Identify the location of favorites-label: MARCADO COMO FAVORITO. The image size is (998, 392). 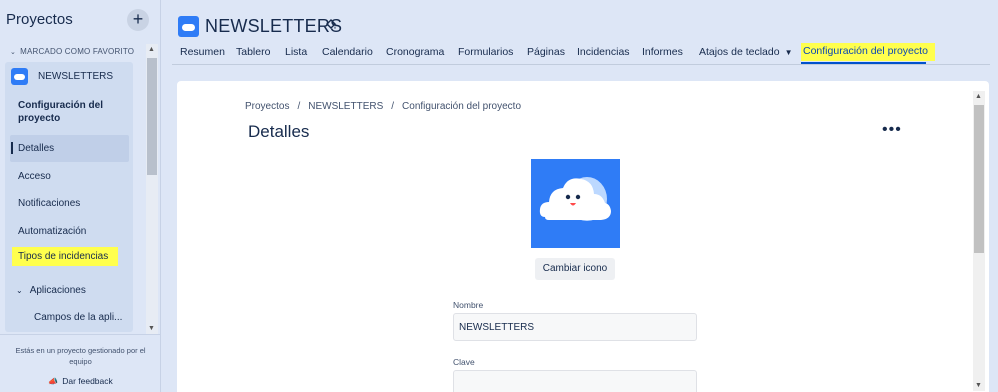
(77, 51).